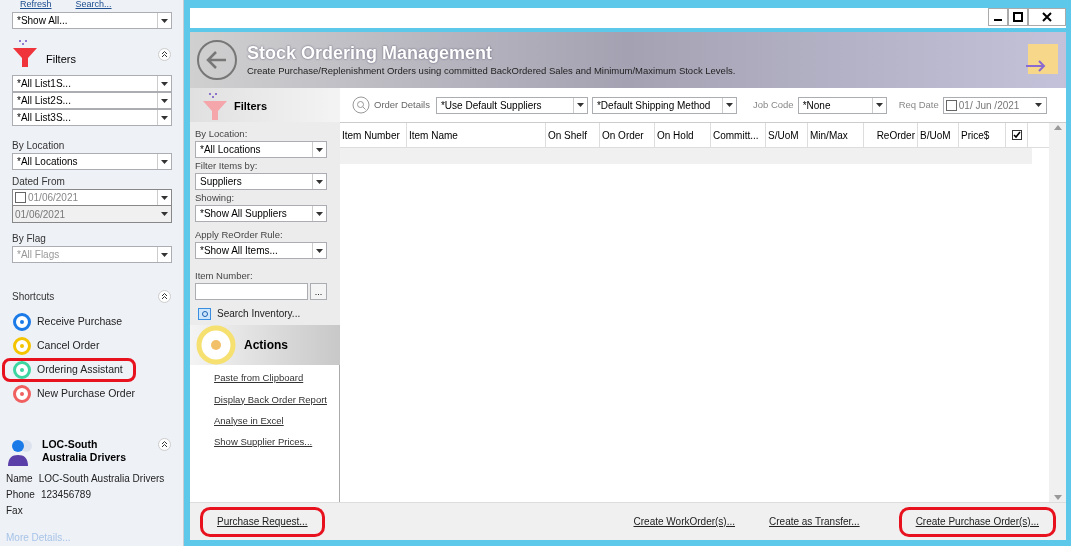  What do you see at coordinates (476, 135) in the screenshot?
I see `column-header: Item Name` at bounding box center [476, 135].